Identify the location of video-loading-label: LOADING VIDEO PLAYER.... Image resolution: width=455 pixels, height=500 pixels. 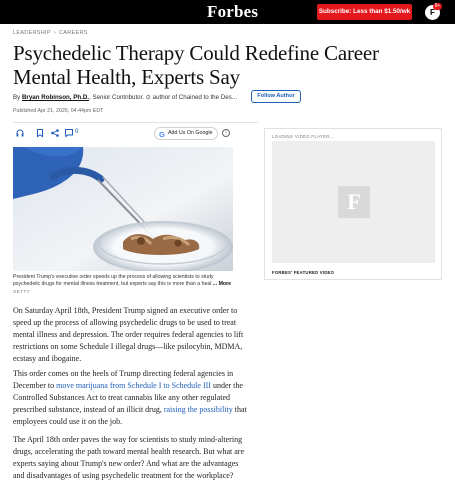
(303, 136).